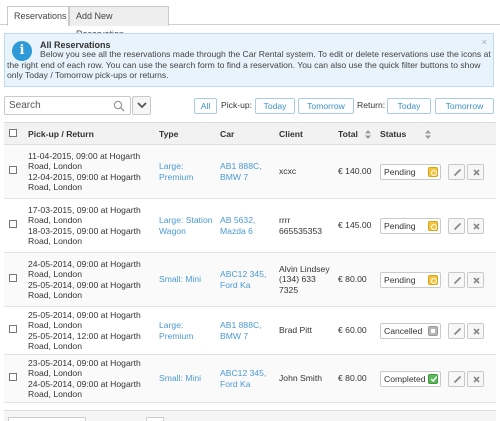 This screenshot has width=500, height=421. Describe the element at coordinates (248, 220) in the screenshot. I see `car-link: AB 5632,` at that location.